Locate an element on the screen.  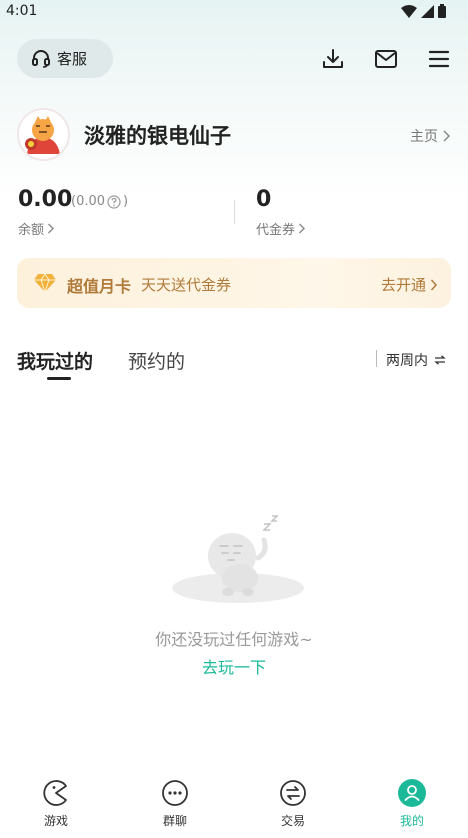
nav-group-chat: 群聊 is located at coordinates (175, 803).